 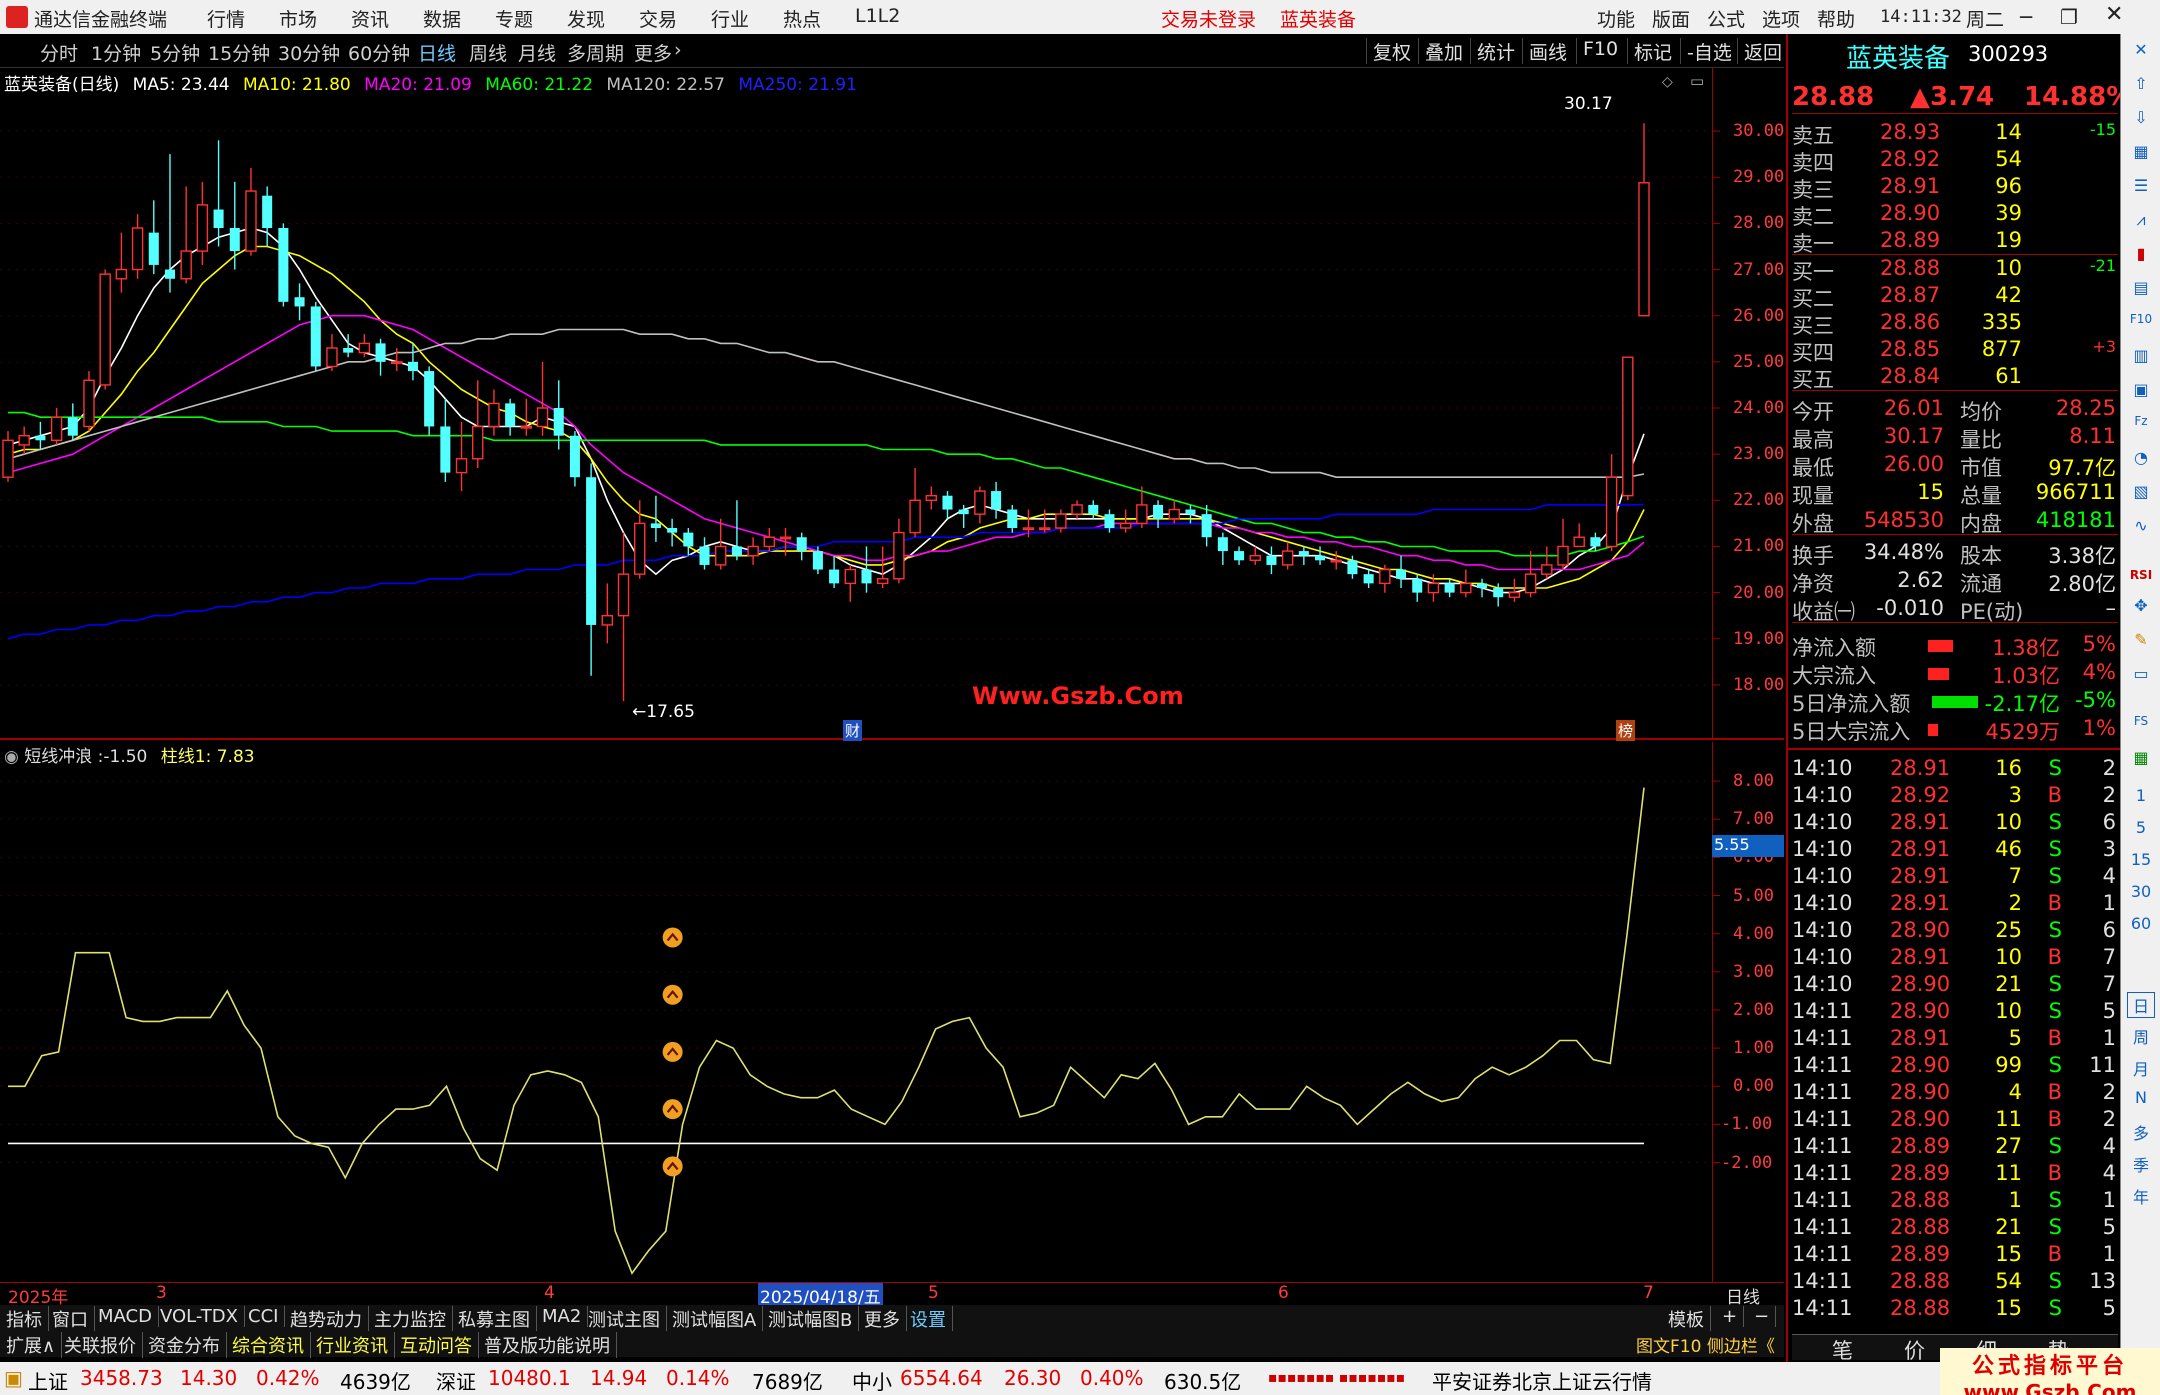 I want to click on period-30min: 30分钟, so click(x=309, y=52).